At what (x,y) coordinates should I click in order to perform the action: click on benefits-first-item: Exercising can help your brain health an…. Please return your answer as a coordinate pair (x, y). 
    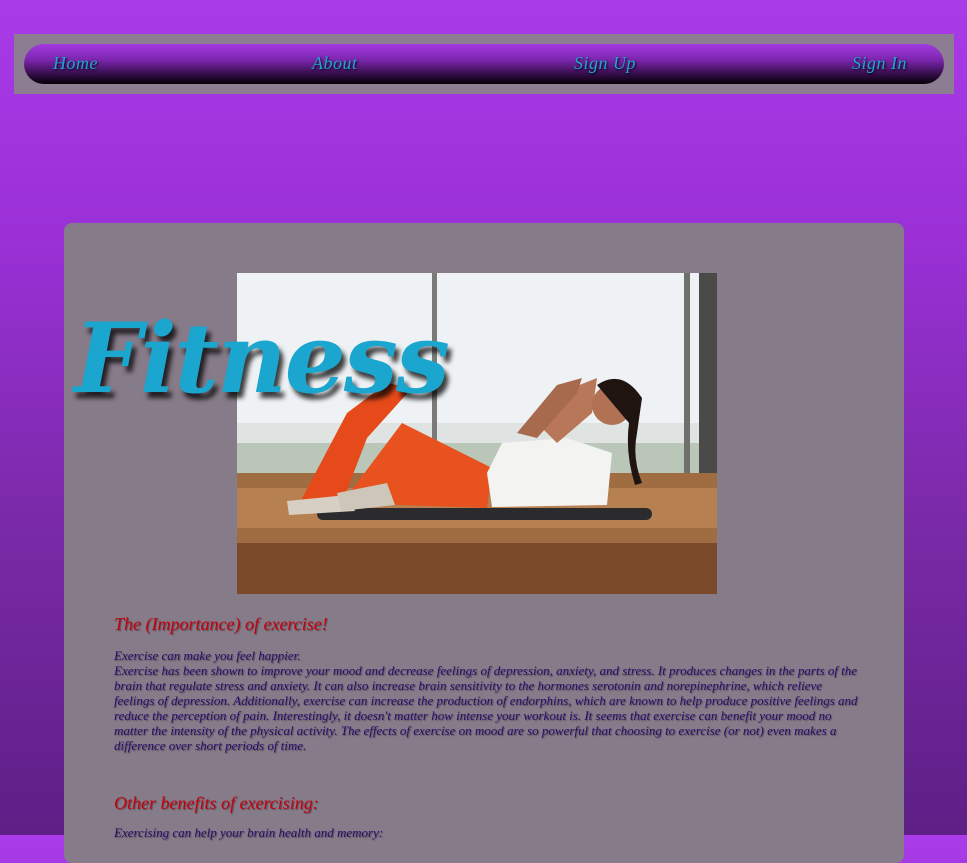
    Looking at the image, I should click on (249, 832).